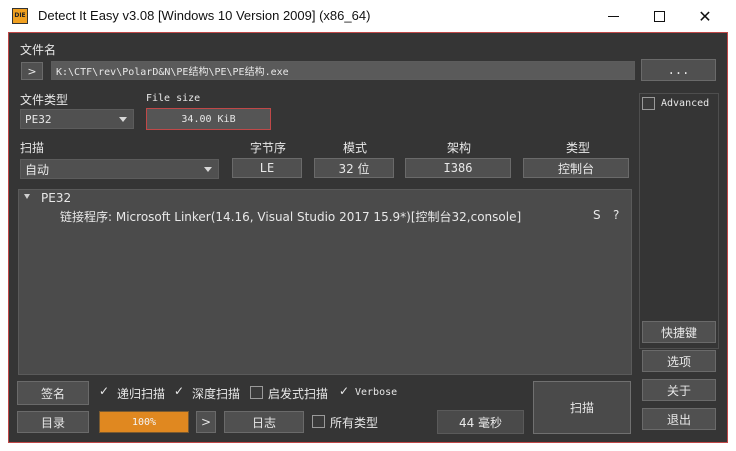 Image resolution: width=736 pixels, height=451 pixels. What do you see at coordinates (616, 215) in the screenshot?
I see `info-marker: ?` at bounding box center [616, 215].